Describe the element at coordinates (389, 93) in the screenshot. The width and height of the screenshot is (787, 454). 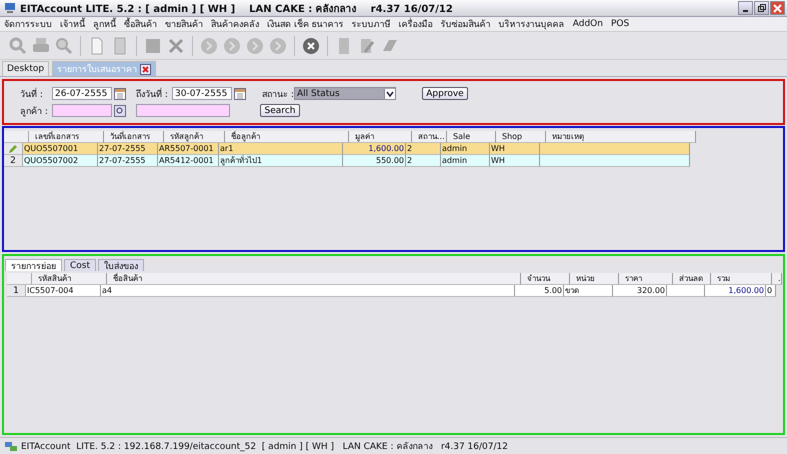
I see `caret-icon` at that location.